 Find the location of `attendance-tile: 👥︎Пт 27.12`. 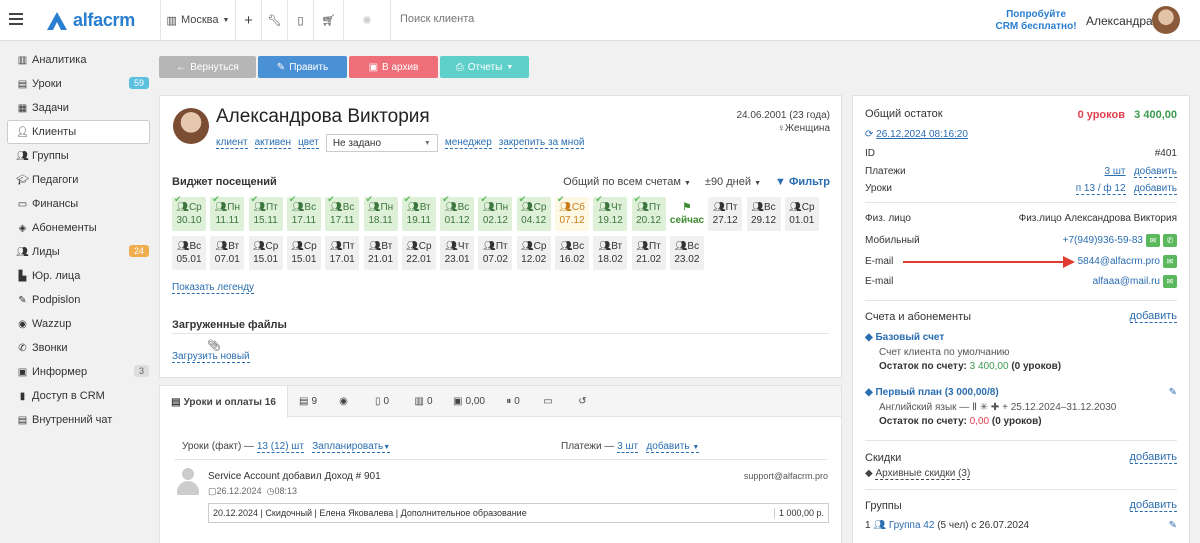

attendance-tile: 👥︎Пт 27.12 is located at coordinates (725, 214).